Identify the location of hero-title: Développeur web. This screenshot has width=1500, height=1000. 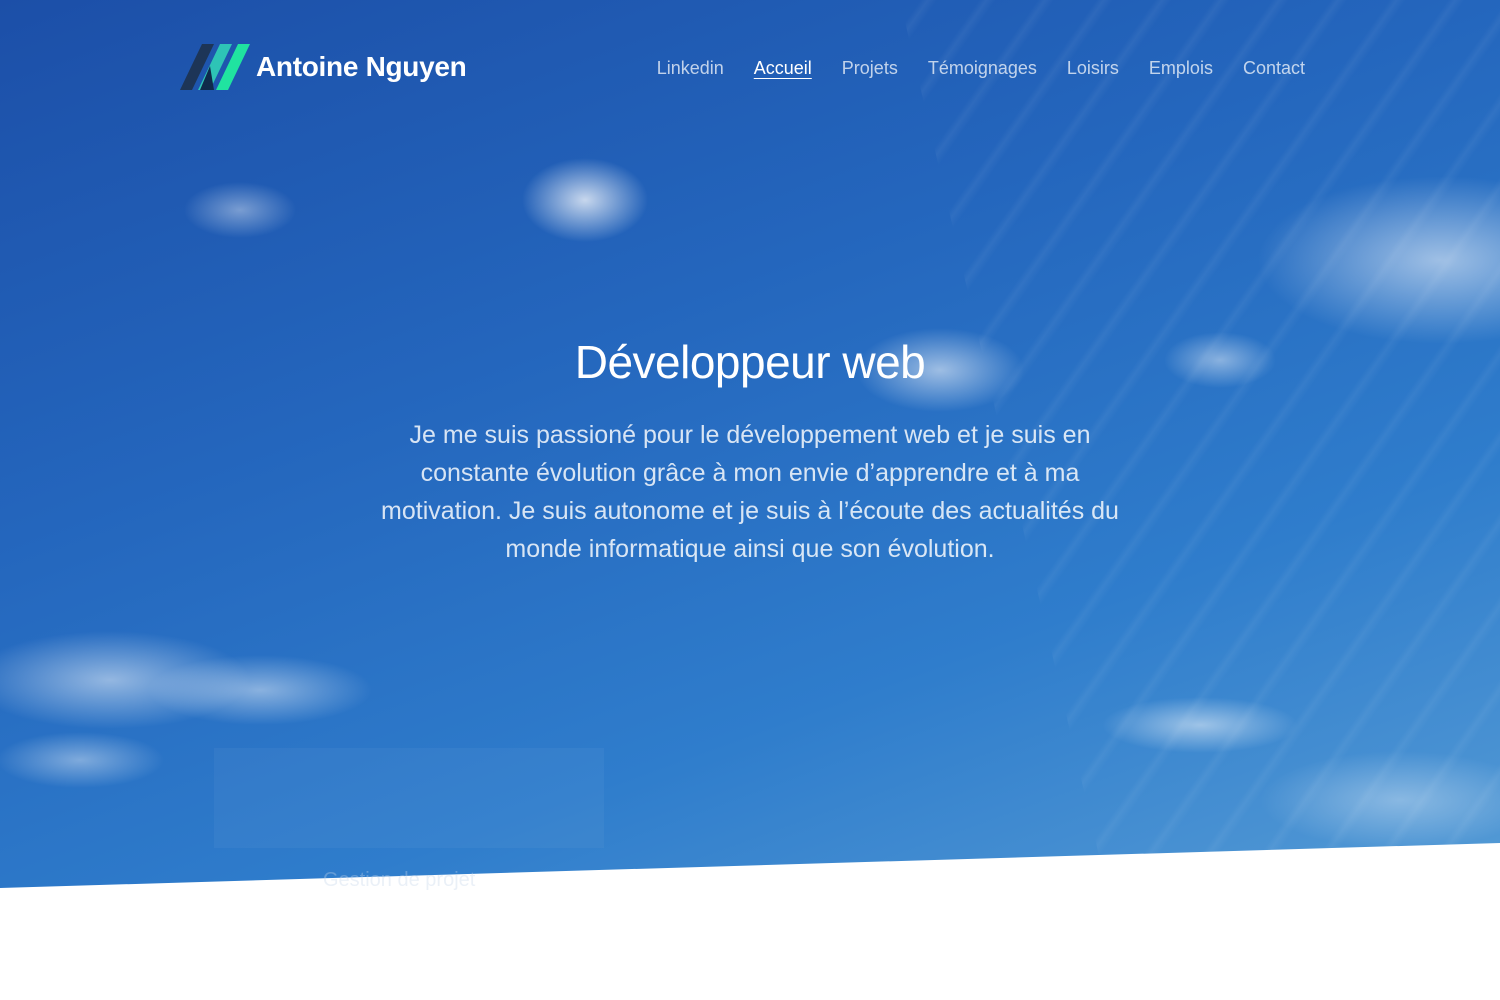
(750, 362).